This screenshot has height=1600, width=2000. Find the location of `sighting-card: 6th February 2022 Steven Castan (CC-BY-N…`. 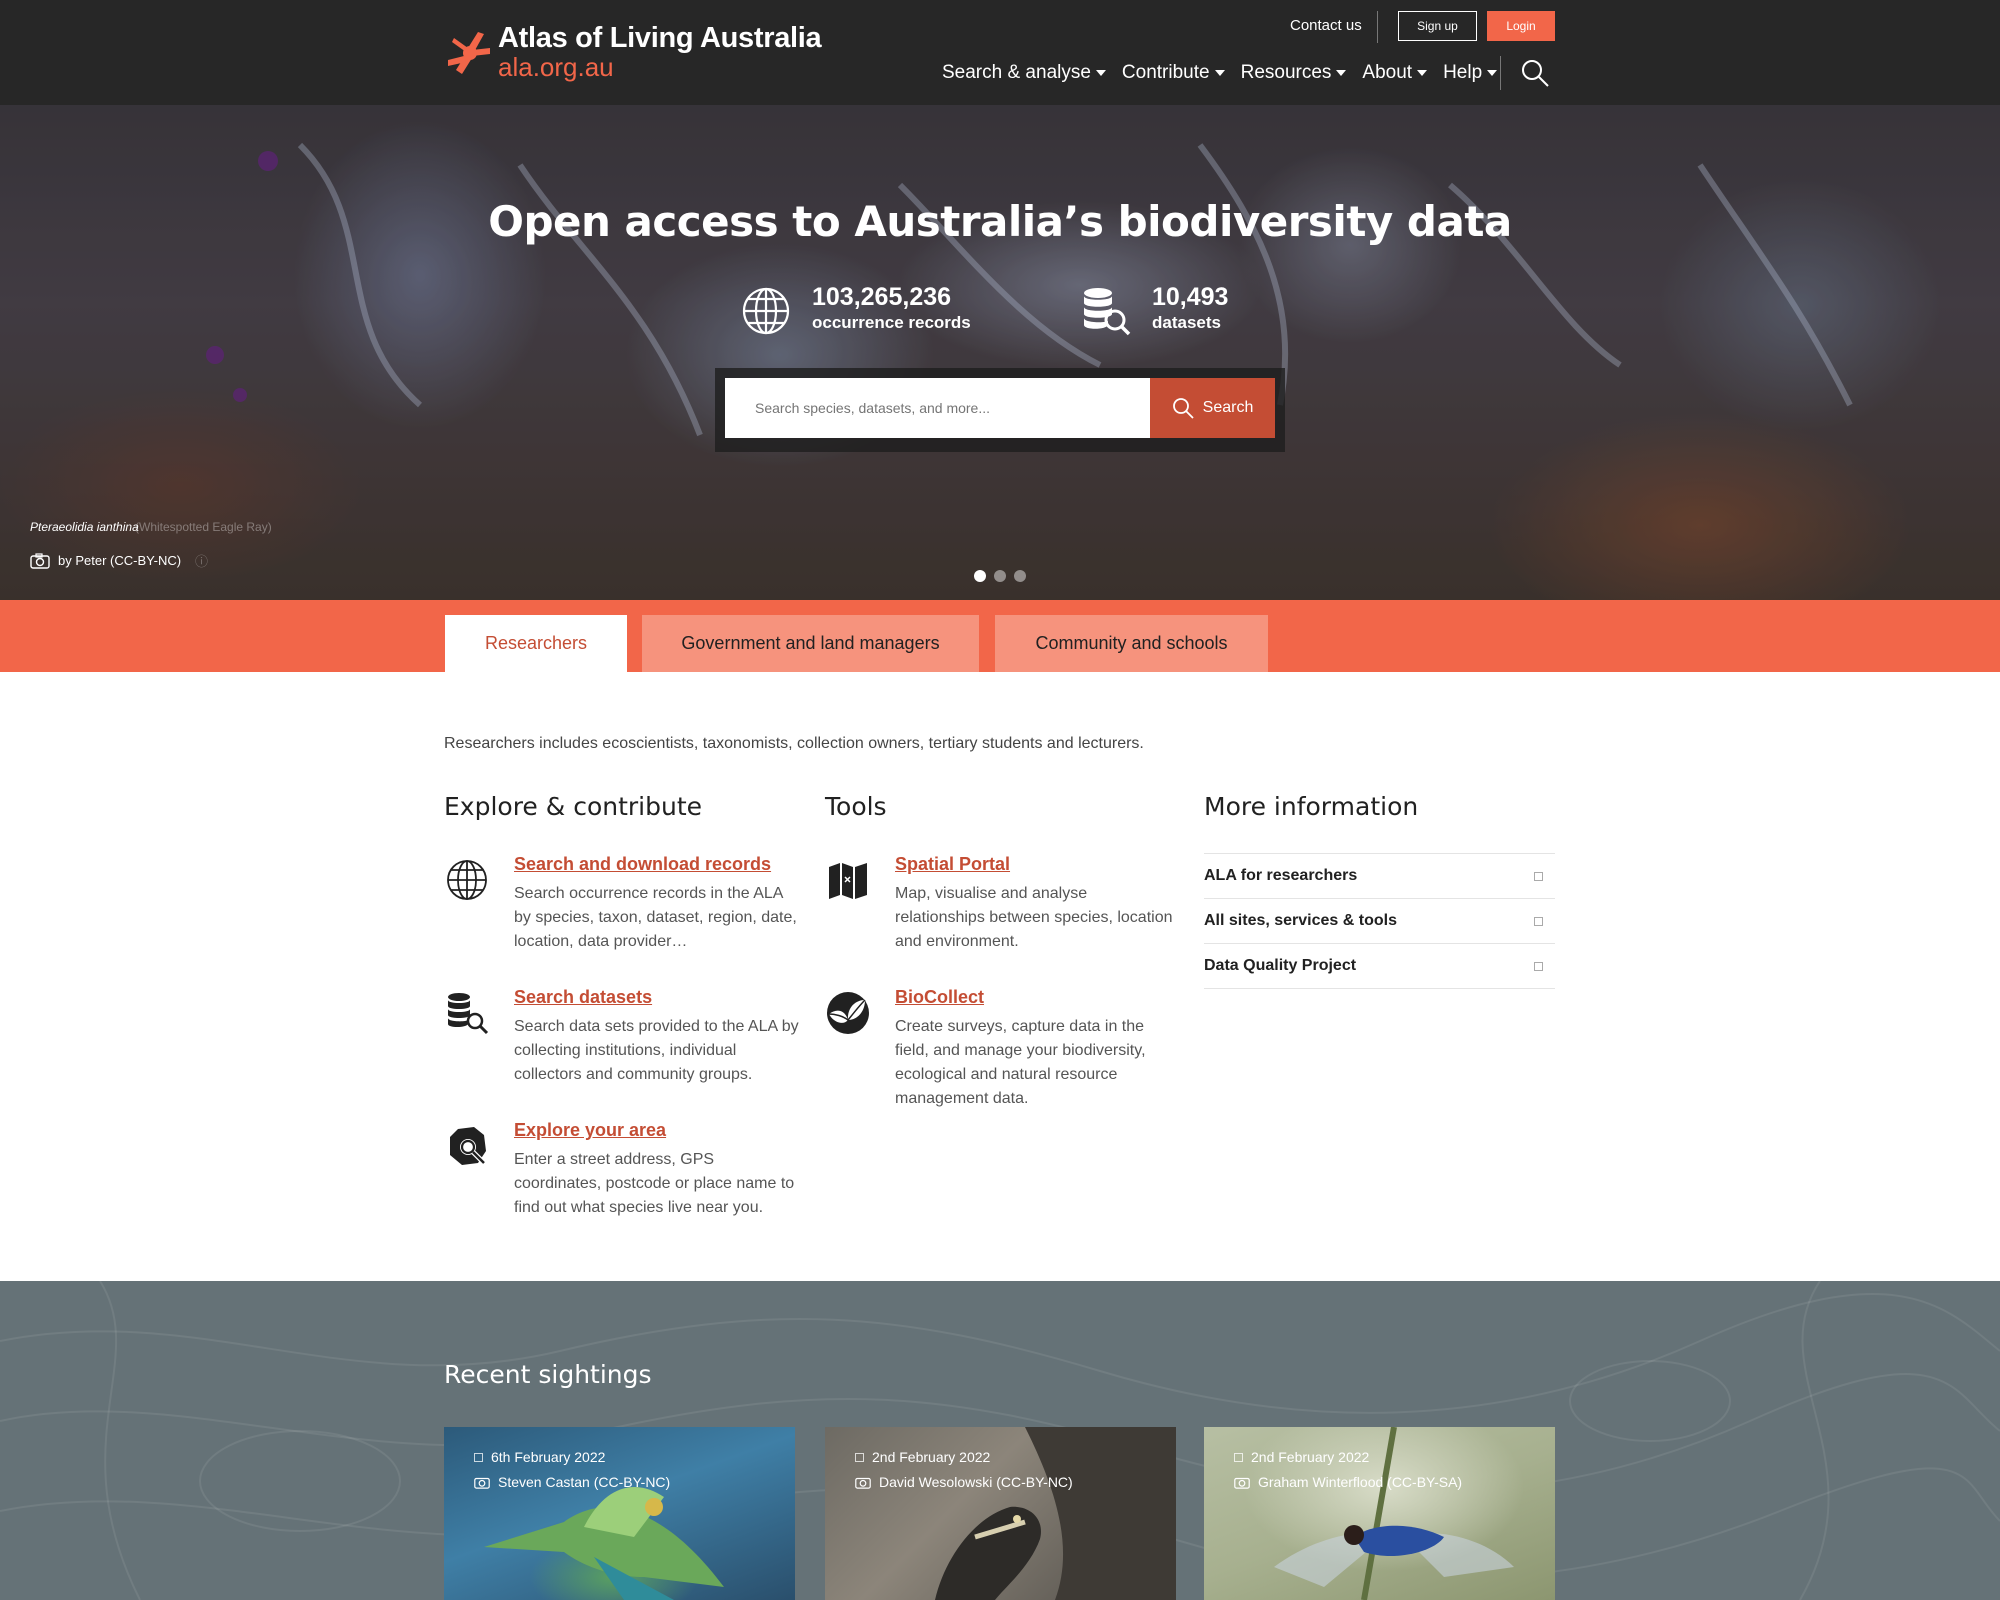

sighting-card: 6th February 2022 Steven Castan (CC-BY-N… is located at coordinates (619, 1513).